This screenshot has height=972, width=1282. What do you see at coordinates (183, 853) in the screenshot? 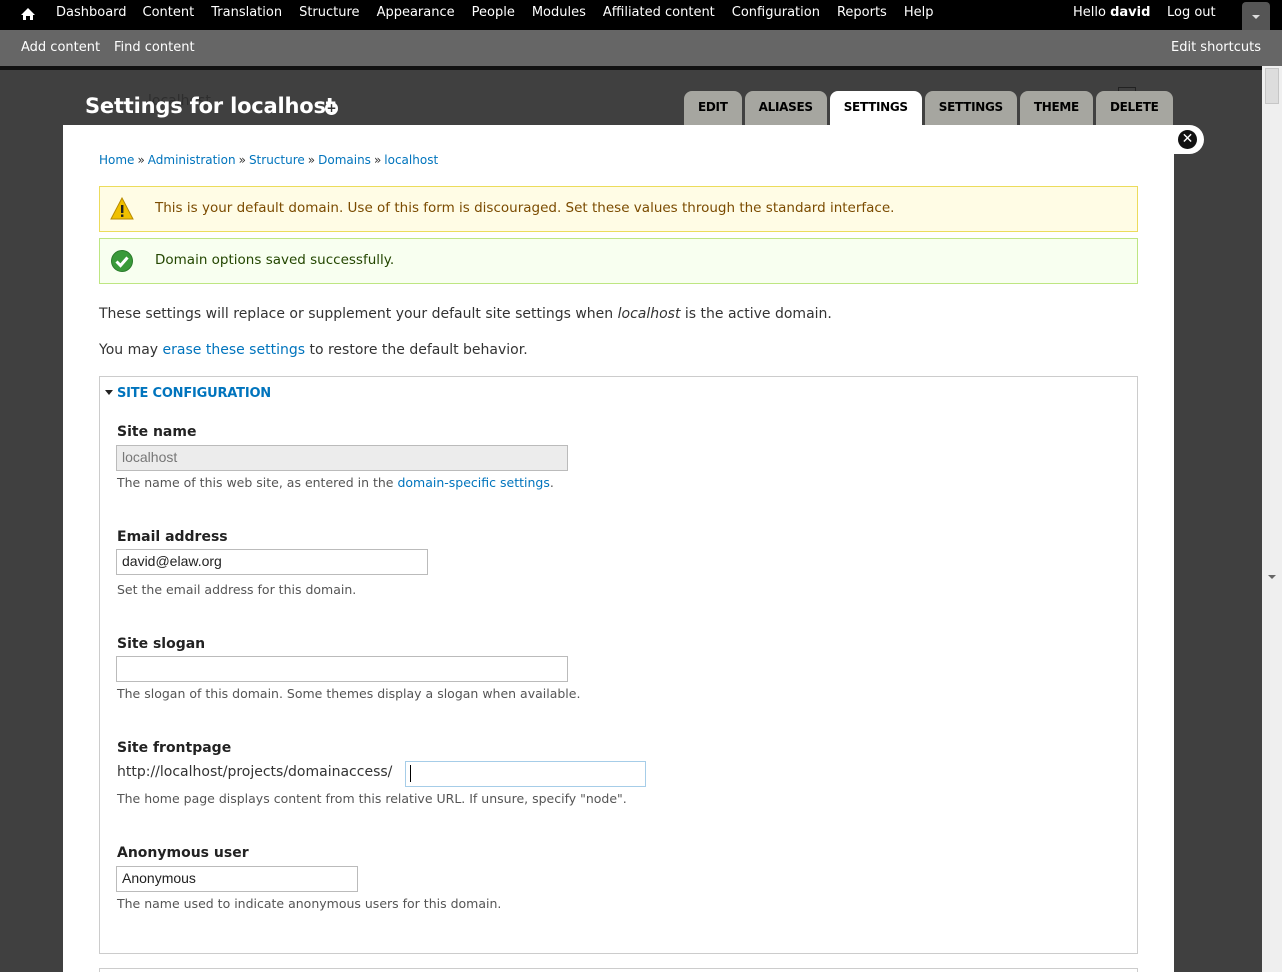
I see `anonymous-user-label: Anonymous user` at bounding box center [183, 853].